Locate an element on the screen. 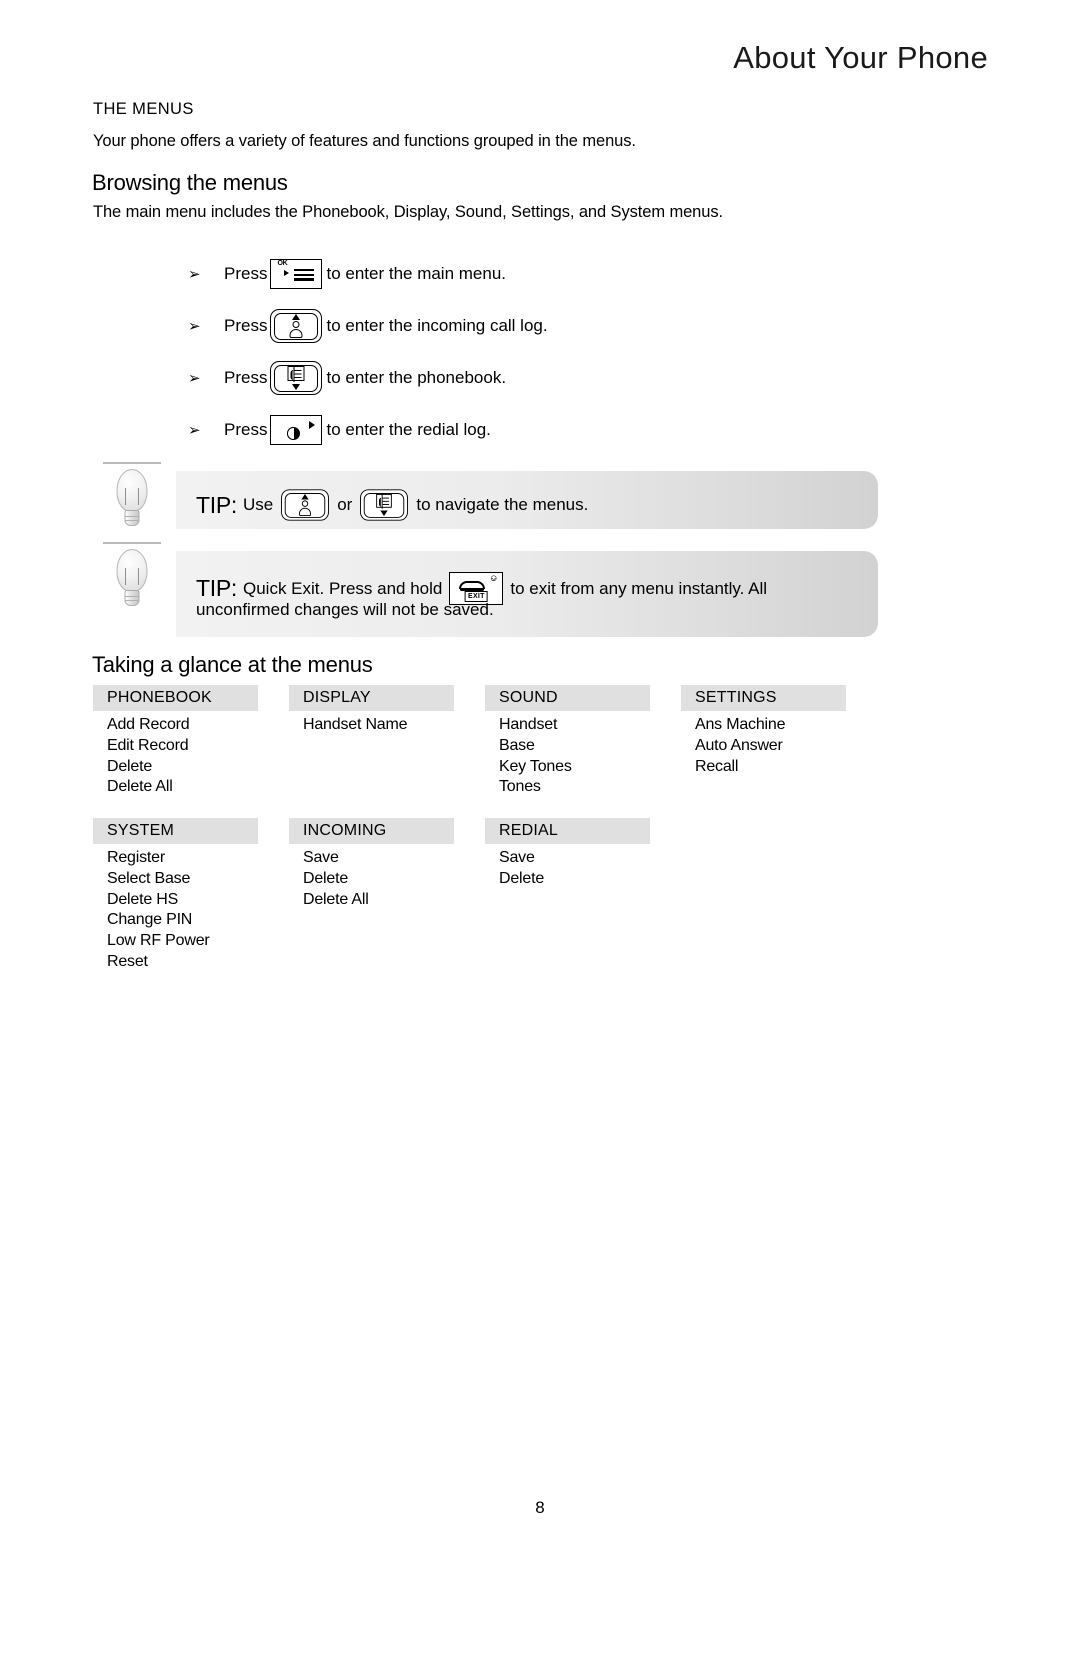 Image resolution: width=1080 pixels, height=1669 pixels. tip-conjunction: or is located at coordinates (345, 504).